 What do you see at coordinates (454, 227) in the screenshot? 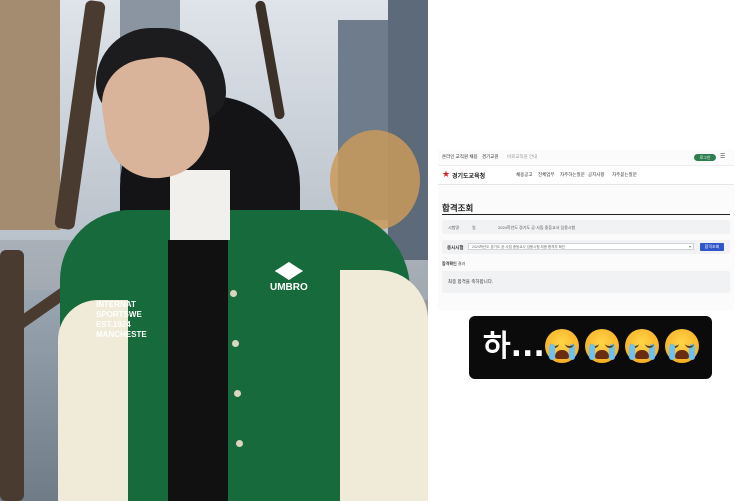
I see `info-label: 시험명` at bounding box center [454, 227].